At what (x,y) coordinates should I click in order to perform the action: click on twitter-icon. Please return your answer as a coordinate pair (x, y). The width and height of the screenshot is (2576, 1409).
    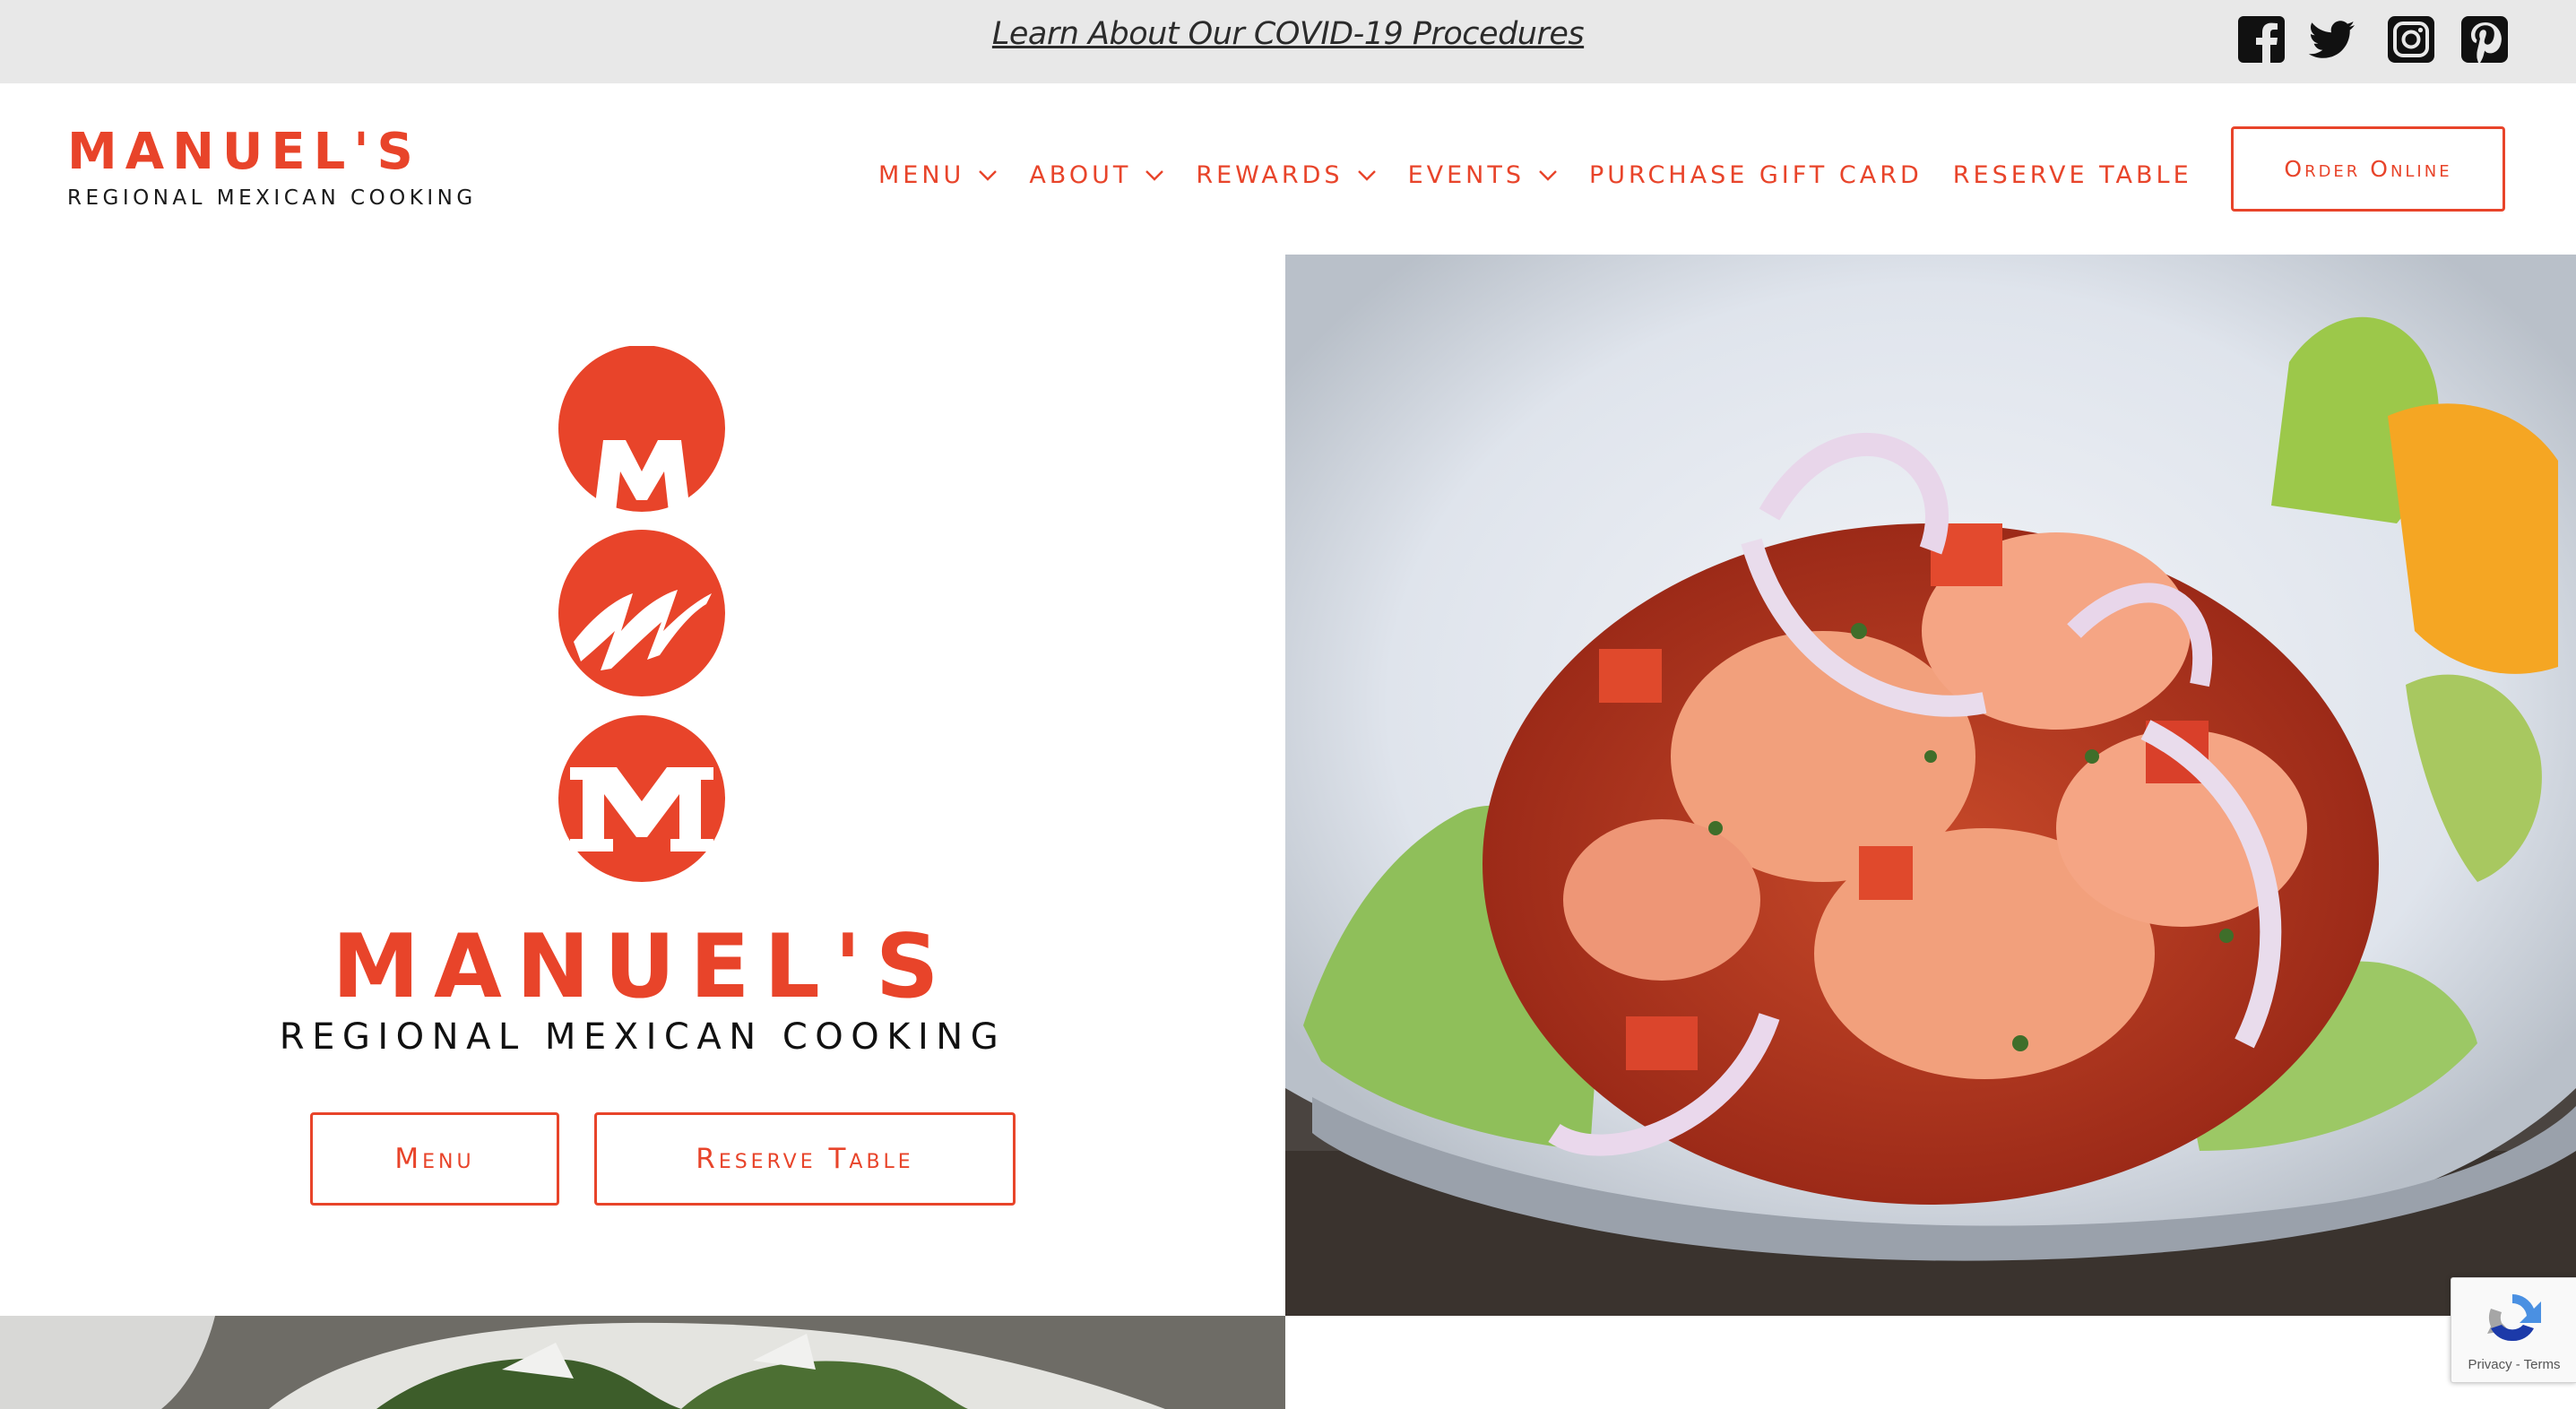
    Looking at the image, I should click on (2332, 39).